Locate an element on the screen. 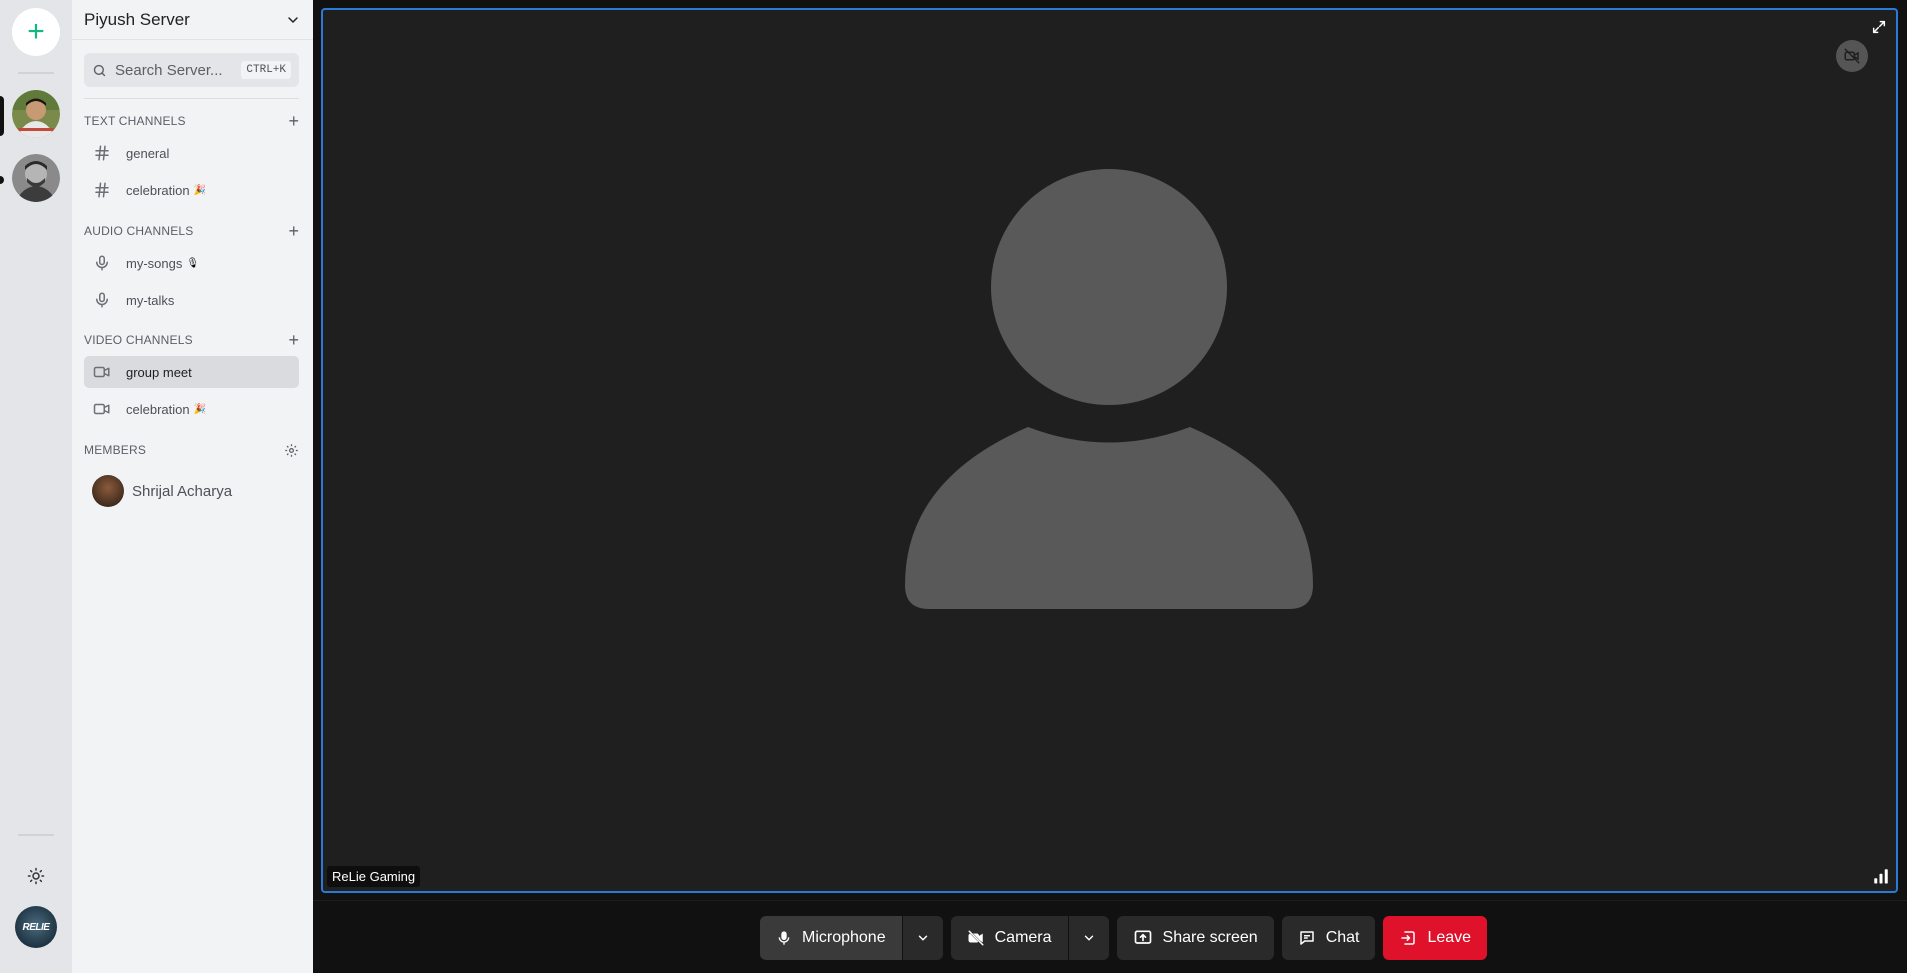  microphone-button: Microphone is located at coordinates (831, 938).